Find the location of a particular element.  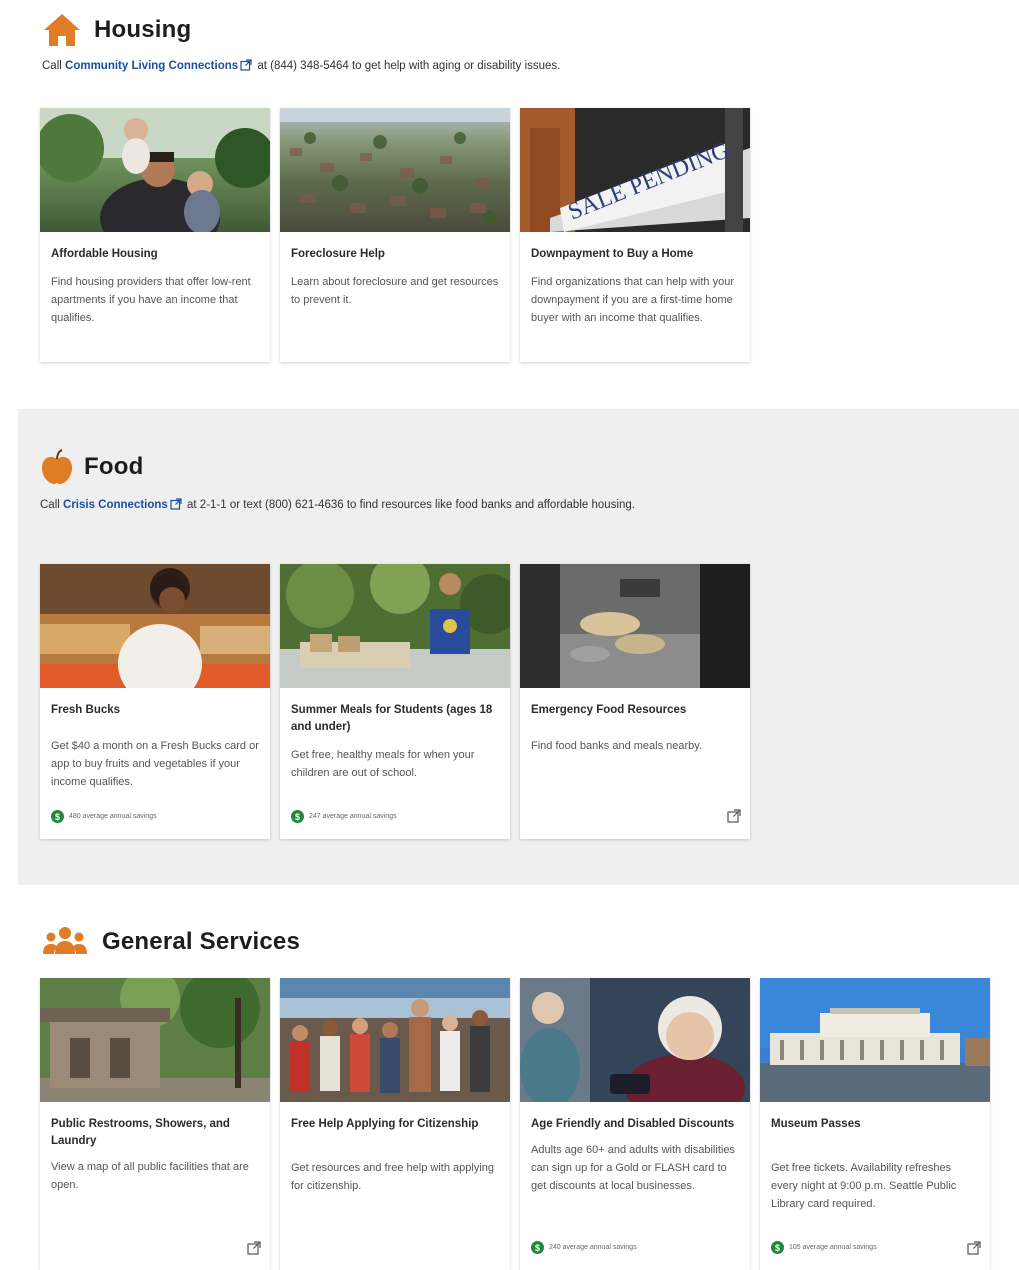

savings-badge: $ 105 average annual savings is located at coordinates (824, 1247).